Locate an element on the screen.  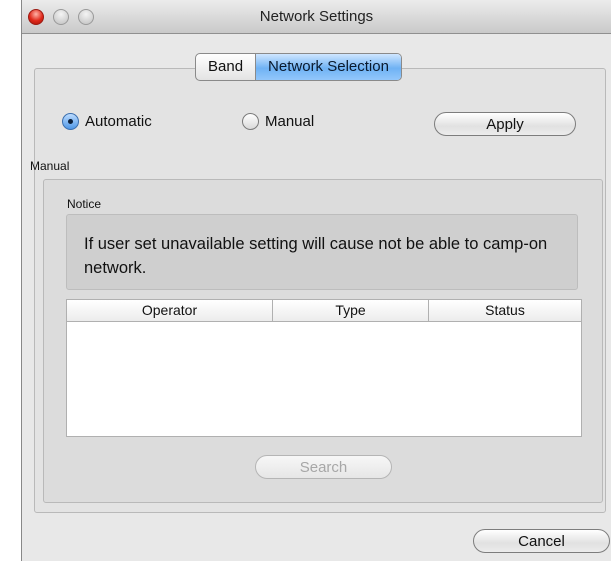
radio-automatic-indicator is located at coordinates (70, 121).